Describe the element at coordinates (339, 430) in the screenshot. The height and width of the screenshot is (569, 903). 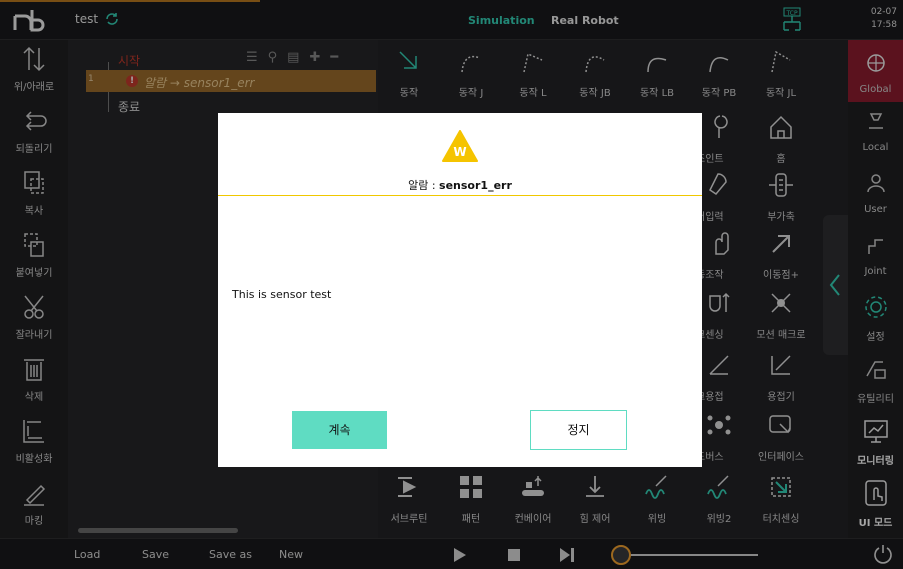
I see `continue-button: 계속` at that location.